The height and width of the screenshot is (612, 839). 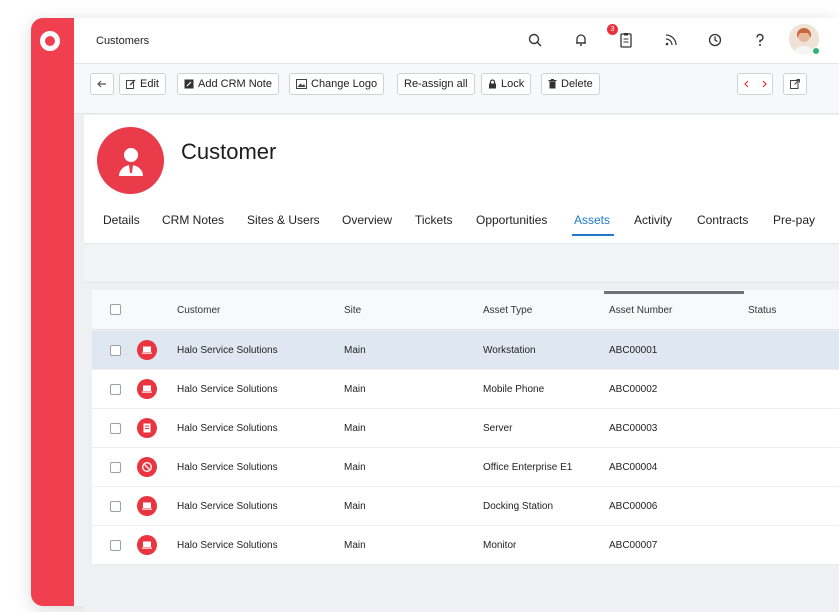 I want to click on app-logo-icon, so click(x=50, y=41).